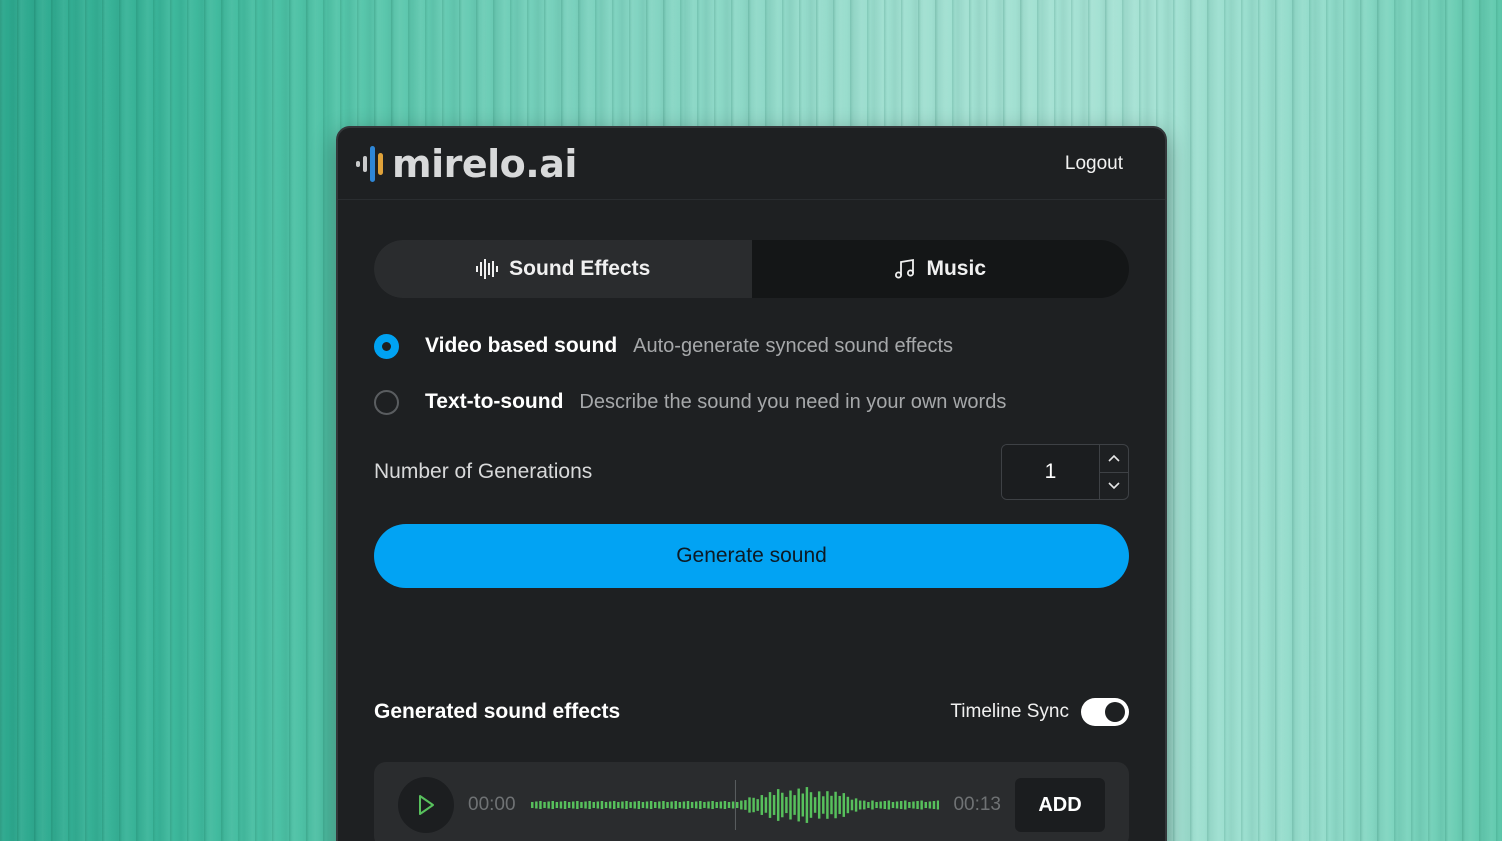 This screenshot has height=841, width=1502. Describe the element at coordinates (1009, 711) in the screenshot. I see `timeline-sync-label: Timeline Sync` at that location.